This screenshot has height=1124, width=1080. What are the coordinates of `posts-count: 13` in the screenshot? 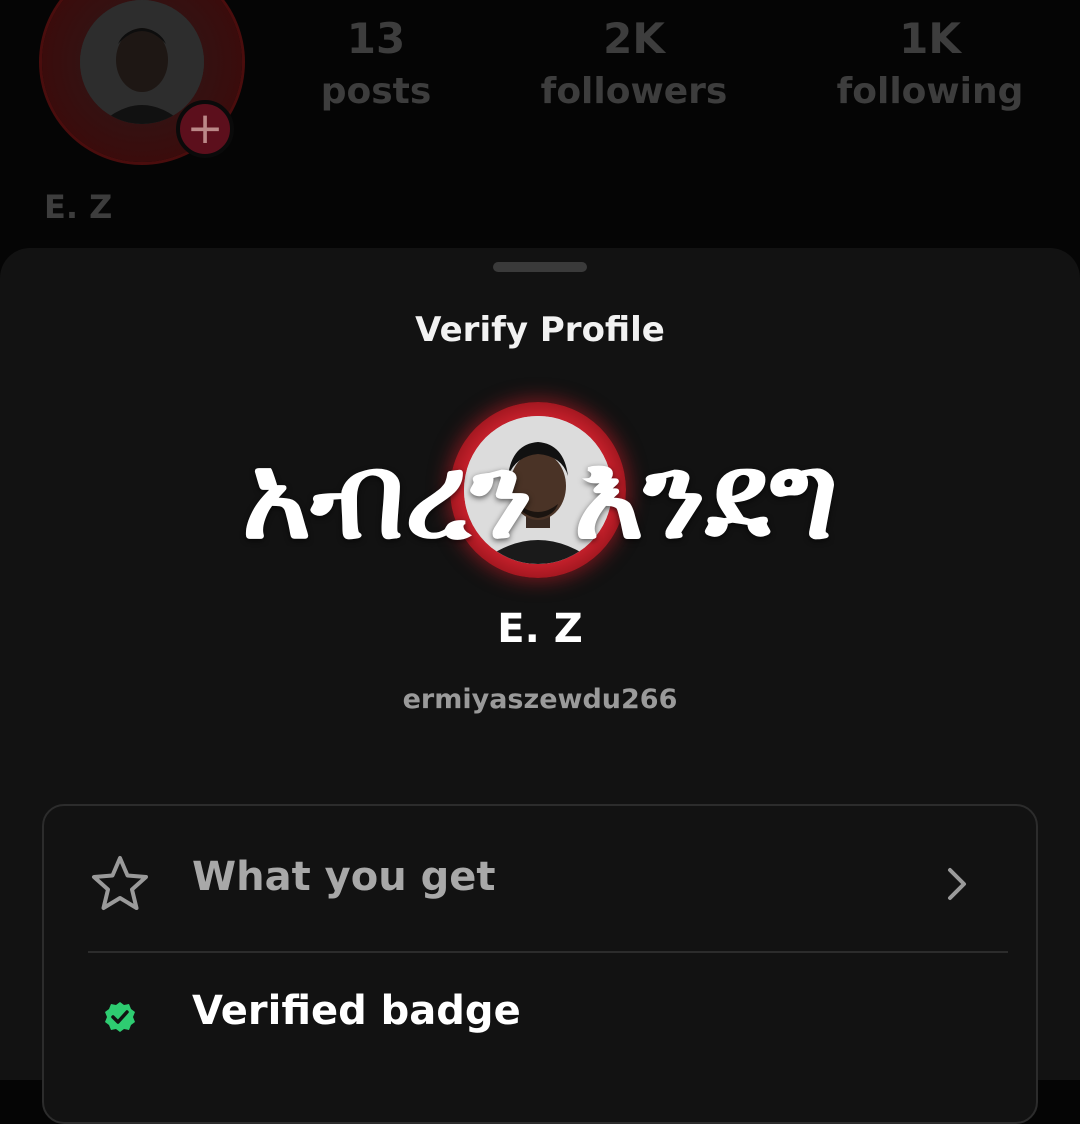 It's located at (376, 38).